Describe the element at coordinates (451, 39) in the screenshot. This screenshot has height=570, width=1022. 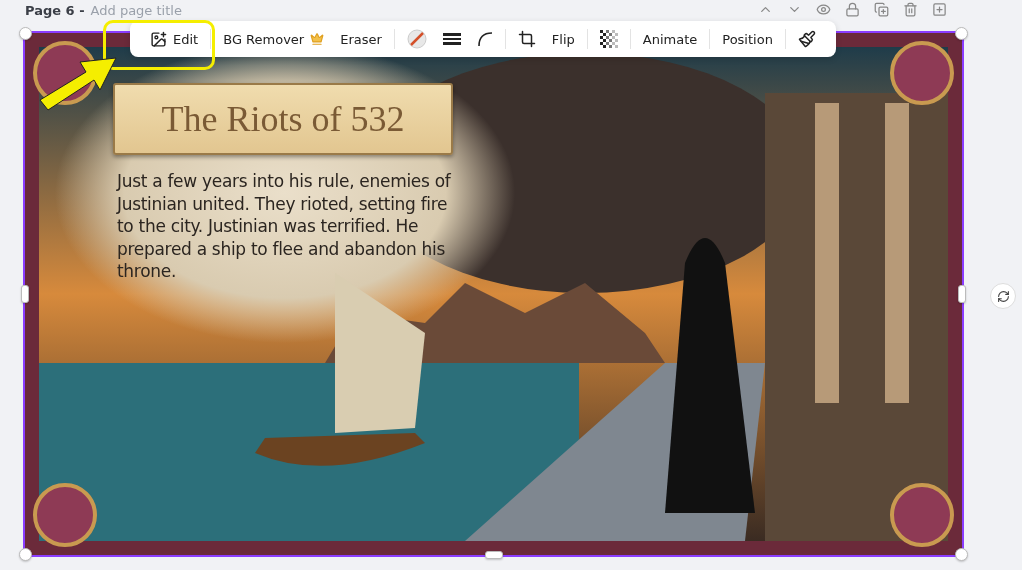
I see `border-style-icon` at that location.